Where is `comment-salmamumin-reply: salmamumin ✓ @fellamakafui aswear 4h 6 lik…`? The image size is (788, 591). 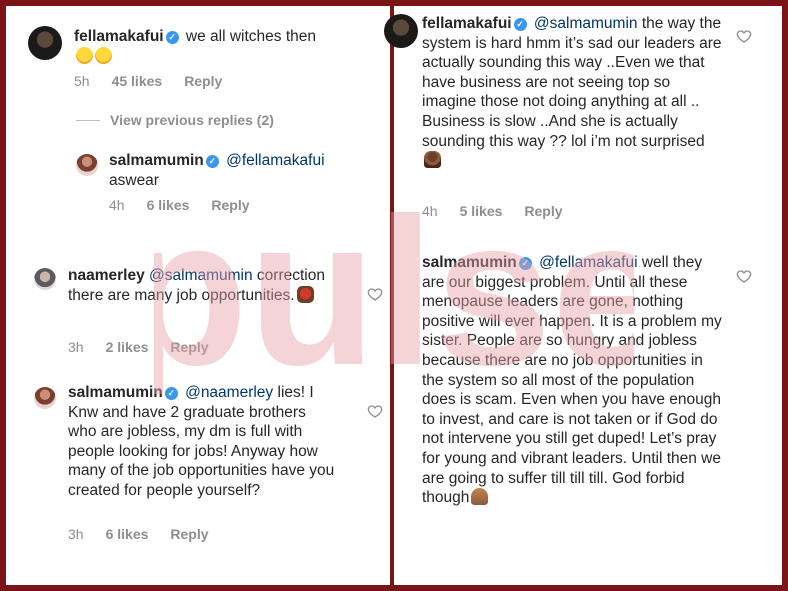
comment-salmamumin-reply: salmamumin ✓ @fellamakafui aswear 4h 6 lik… is located at coordinates (198, 186).